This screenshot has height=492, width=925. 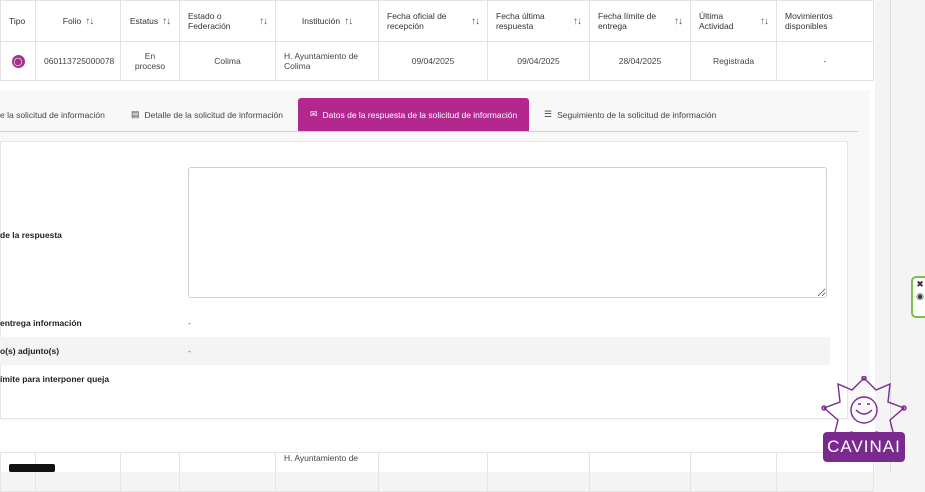 What do you see at coordinates (55, 379) in the screenshot?
I see `queja-label: ímite para interponer queja` at bounding box center [55, 379].